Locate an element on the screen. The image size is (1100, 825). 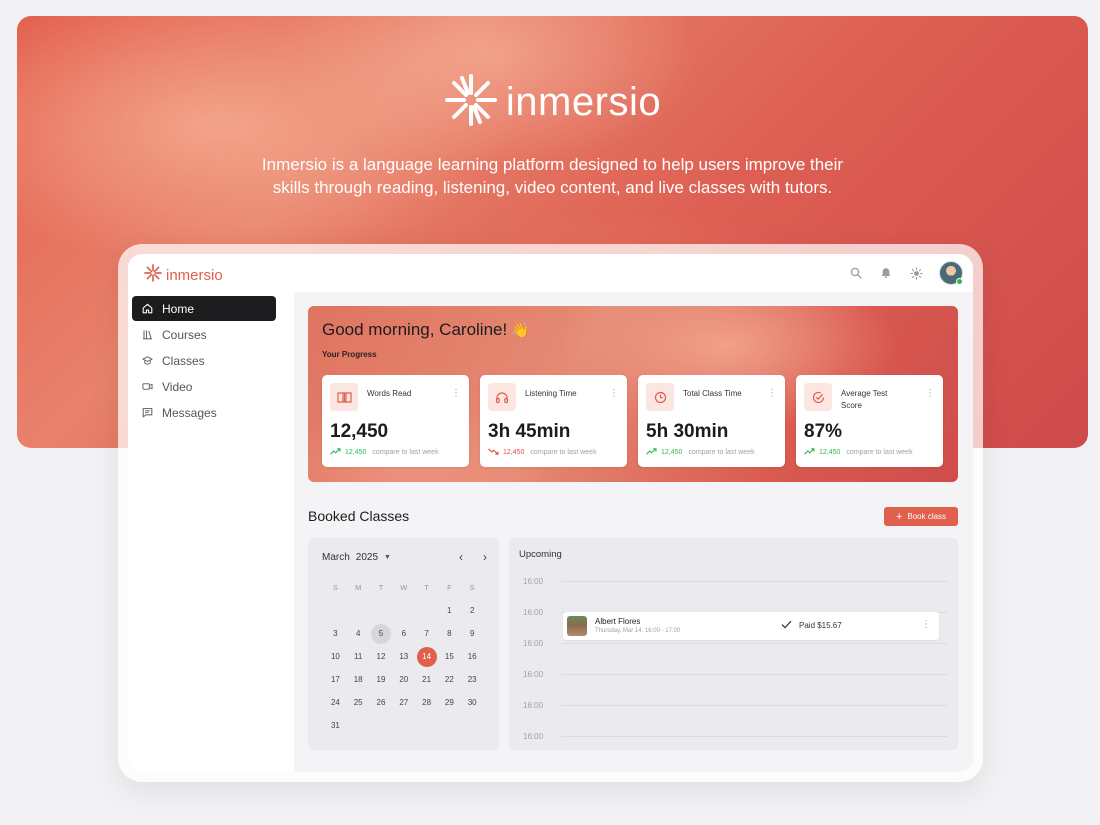
calendar-day: 7 is located at coordinates (426, 633).